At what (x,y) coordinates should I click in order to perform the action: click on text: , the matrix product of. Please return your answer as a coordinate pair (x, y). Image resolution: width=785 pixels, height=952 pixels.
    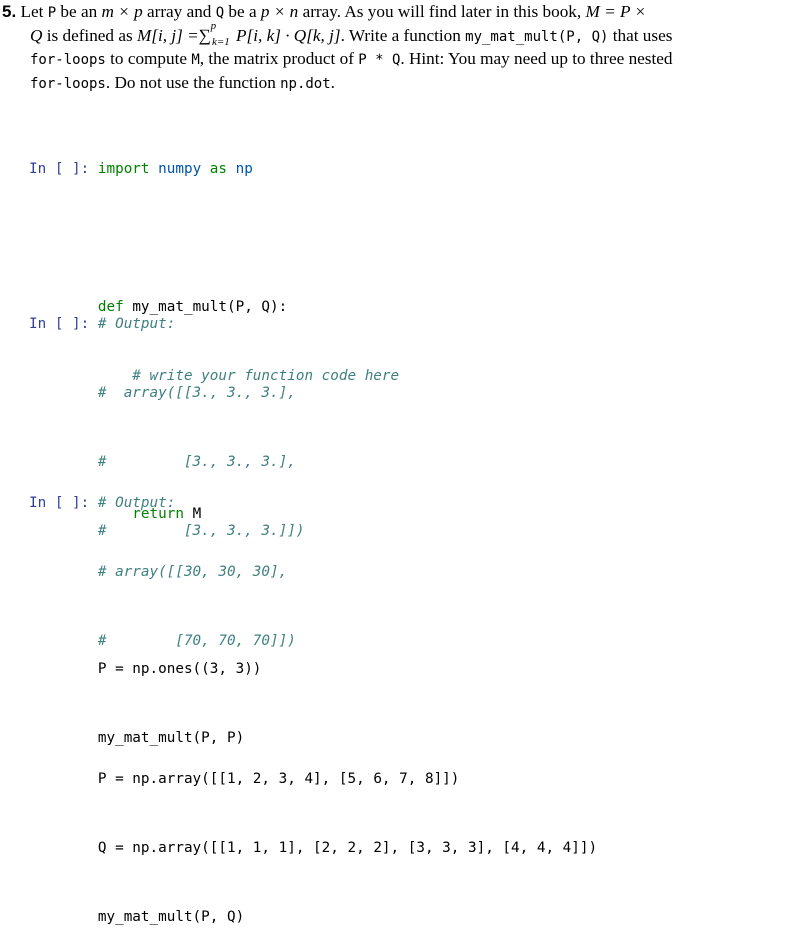
    Looking at the image, I should click on (279, 58).